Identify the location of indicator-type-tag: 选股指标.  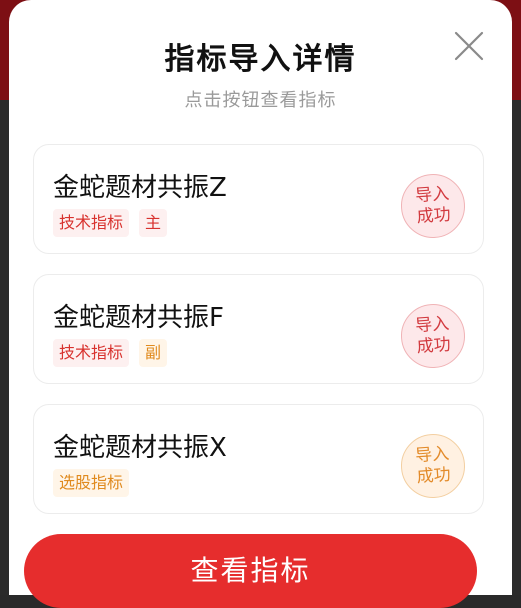
(91, 483).